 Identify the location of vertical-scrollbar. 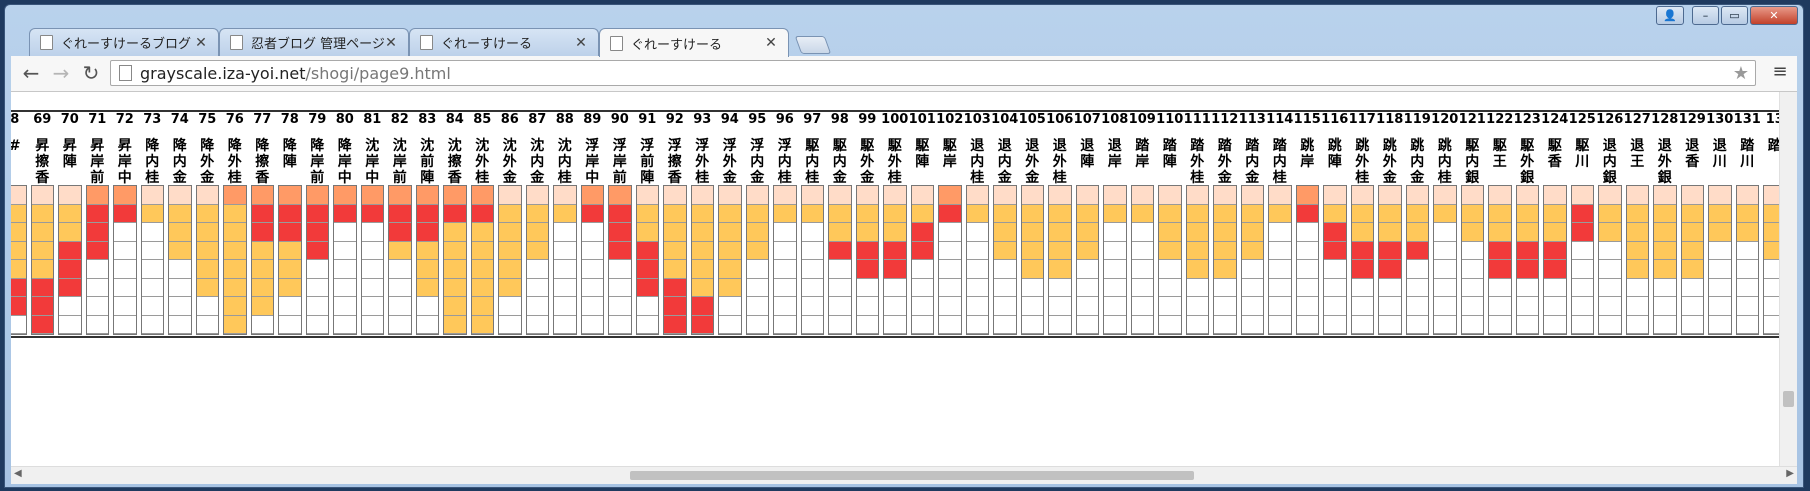
(1788, 279).